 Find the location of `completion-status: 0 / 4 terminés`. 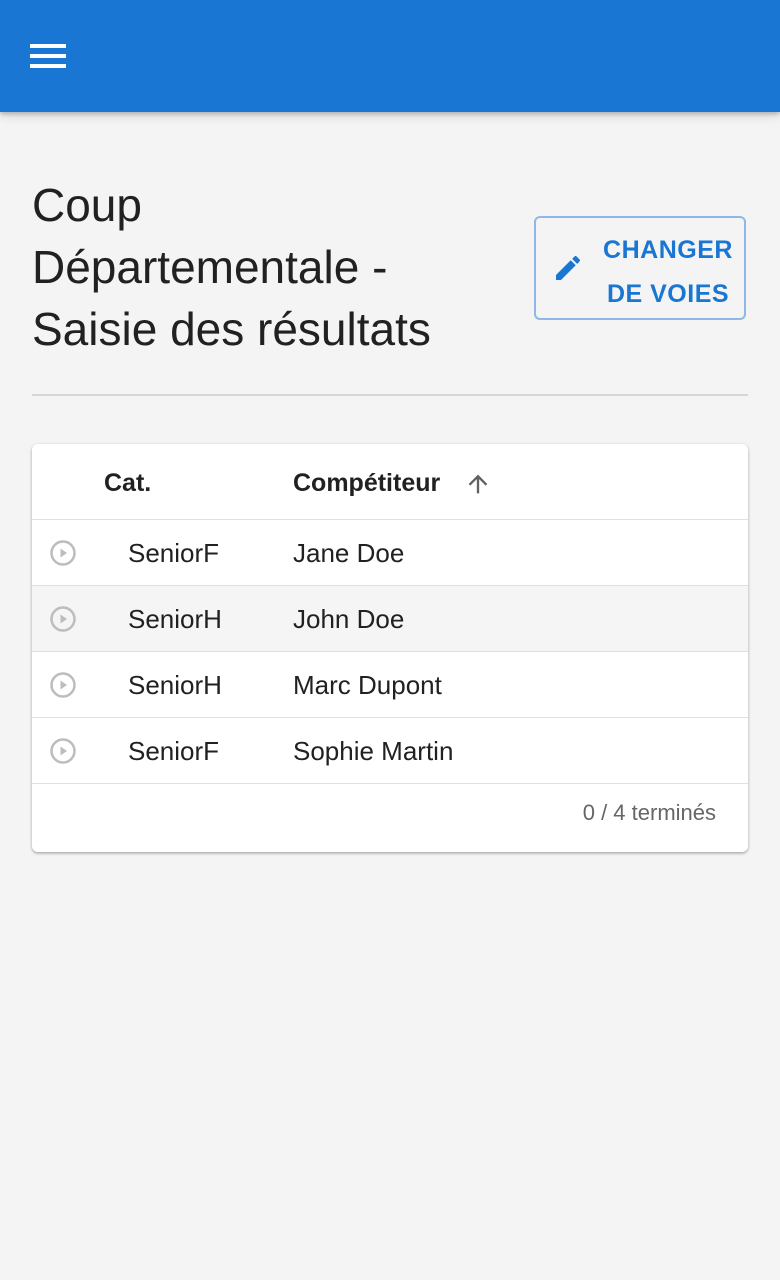

completion-status: 0 / 4 terminés is located at coordinates (649, 812).